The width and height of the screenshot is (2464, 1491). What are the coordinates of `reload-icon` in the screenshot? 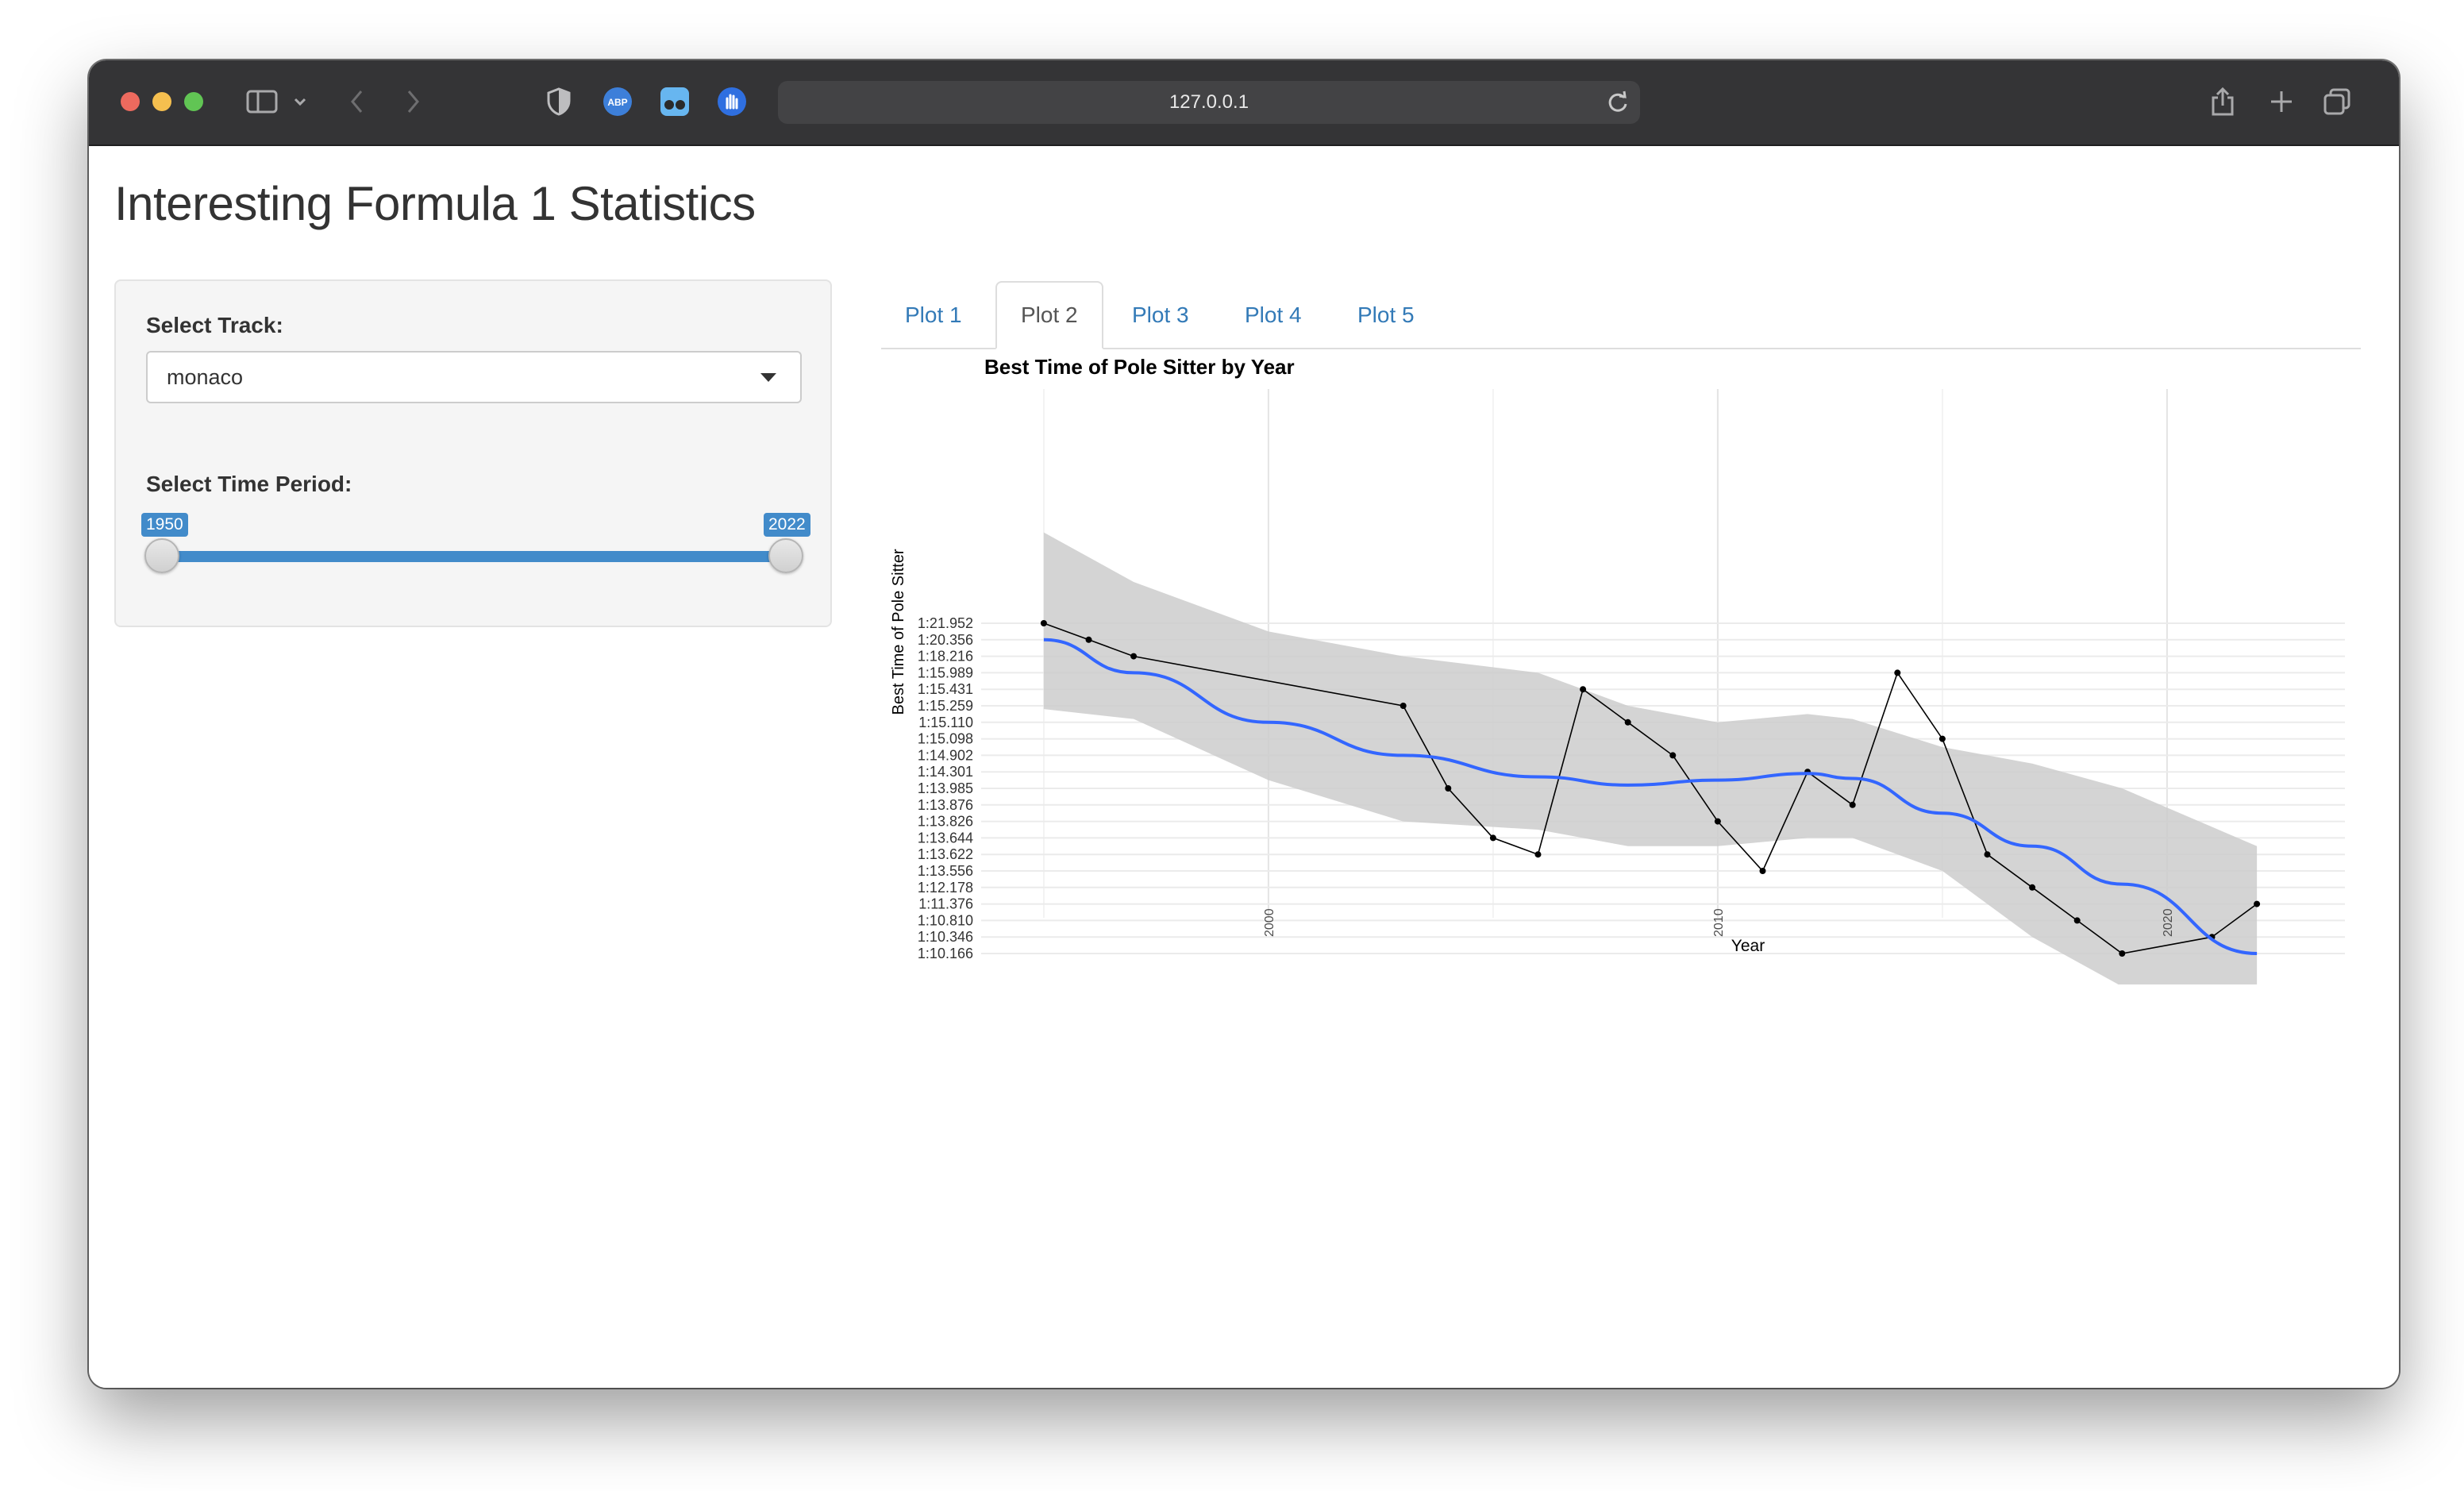 It's located at (1618, 106).